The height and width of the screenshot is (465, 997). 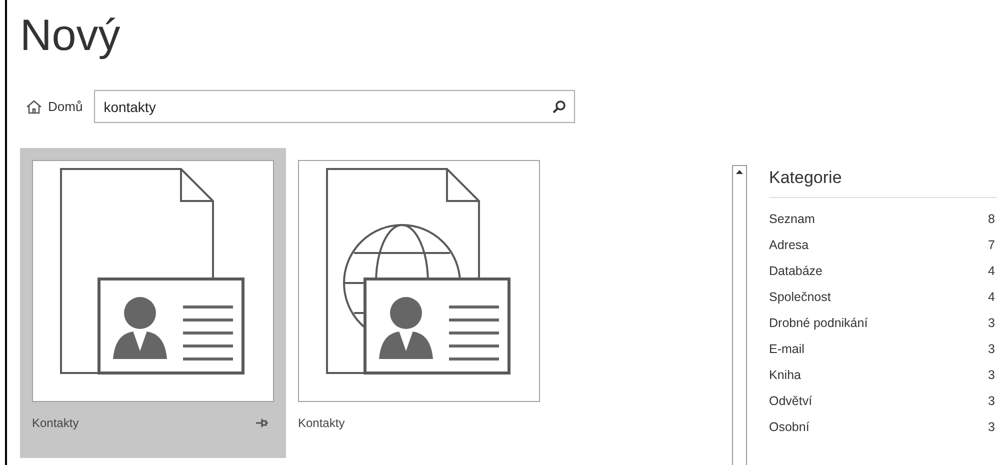 What do you see at coordinates (792, 223) in the screenshot?
I see `category-item: Seznam` at bounding box center [792, 223].